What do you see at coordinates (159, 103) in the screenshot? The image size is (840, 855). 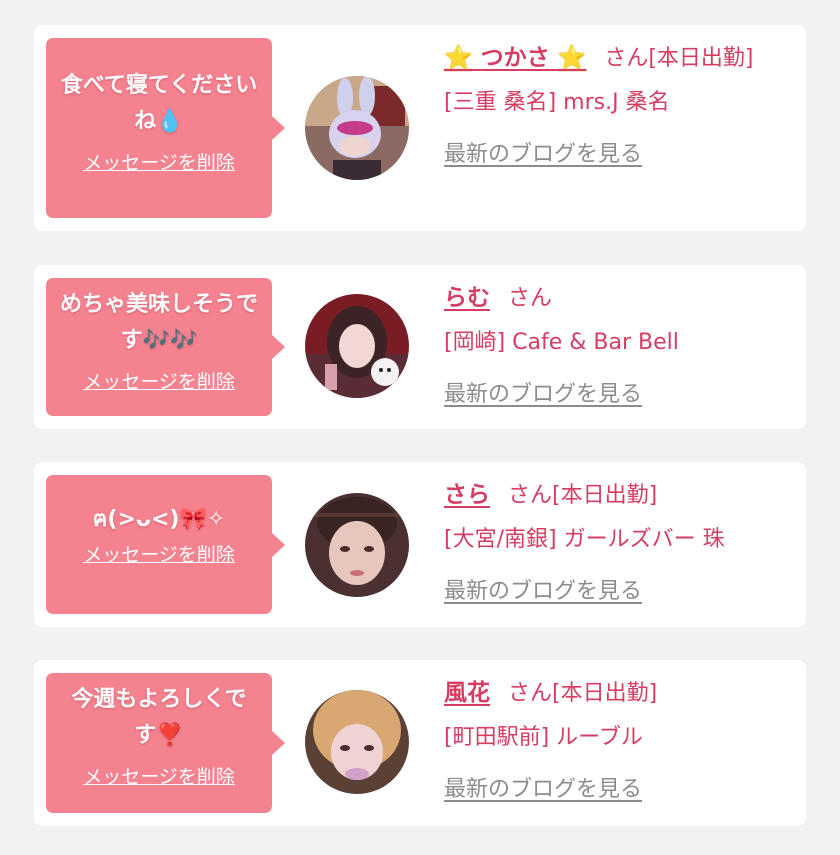 I see `message-text: 食べて寝てくださいね💧` at bounding box center [159, 103].